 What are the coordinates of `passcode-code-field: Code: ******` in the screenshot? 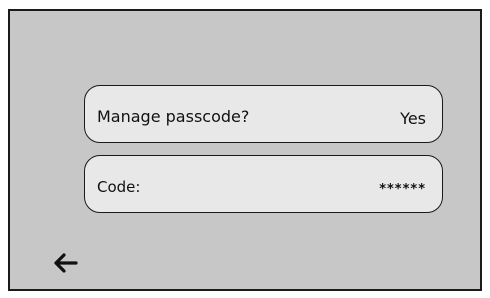 It's located at (263, 184).